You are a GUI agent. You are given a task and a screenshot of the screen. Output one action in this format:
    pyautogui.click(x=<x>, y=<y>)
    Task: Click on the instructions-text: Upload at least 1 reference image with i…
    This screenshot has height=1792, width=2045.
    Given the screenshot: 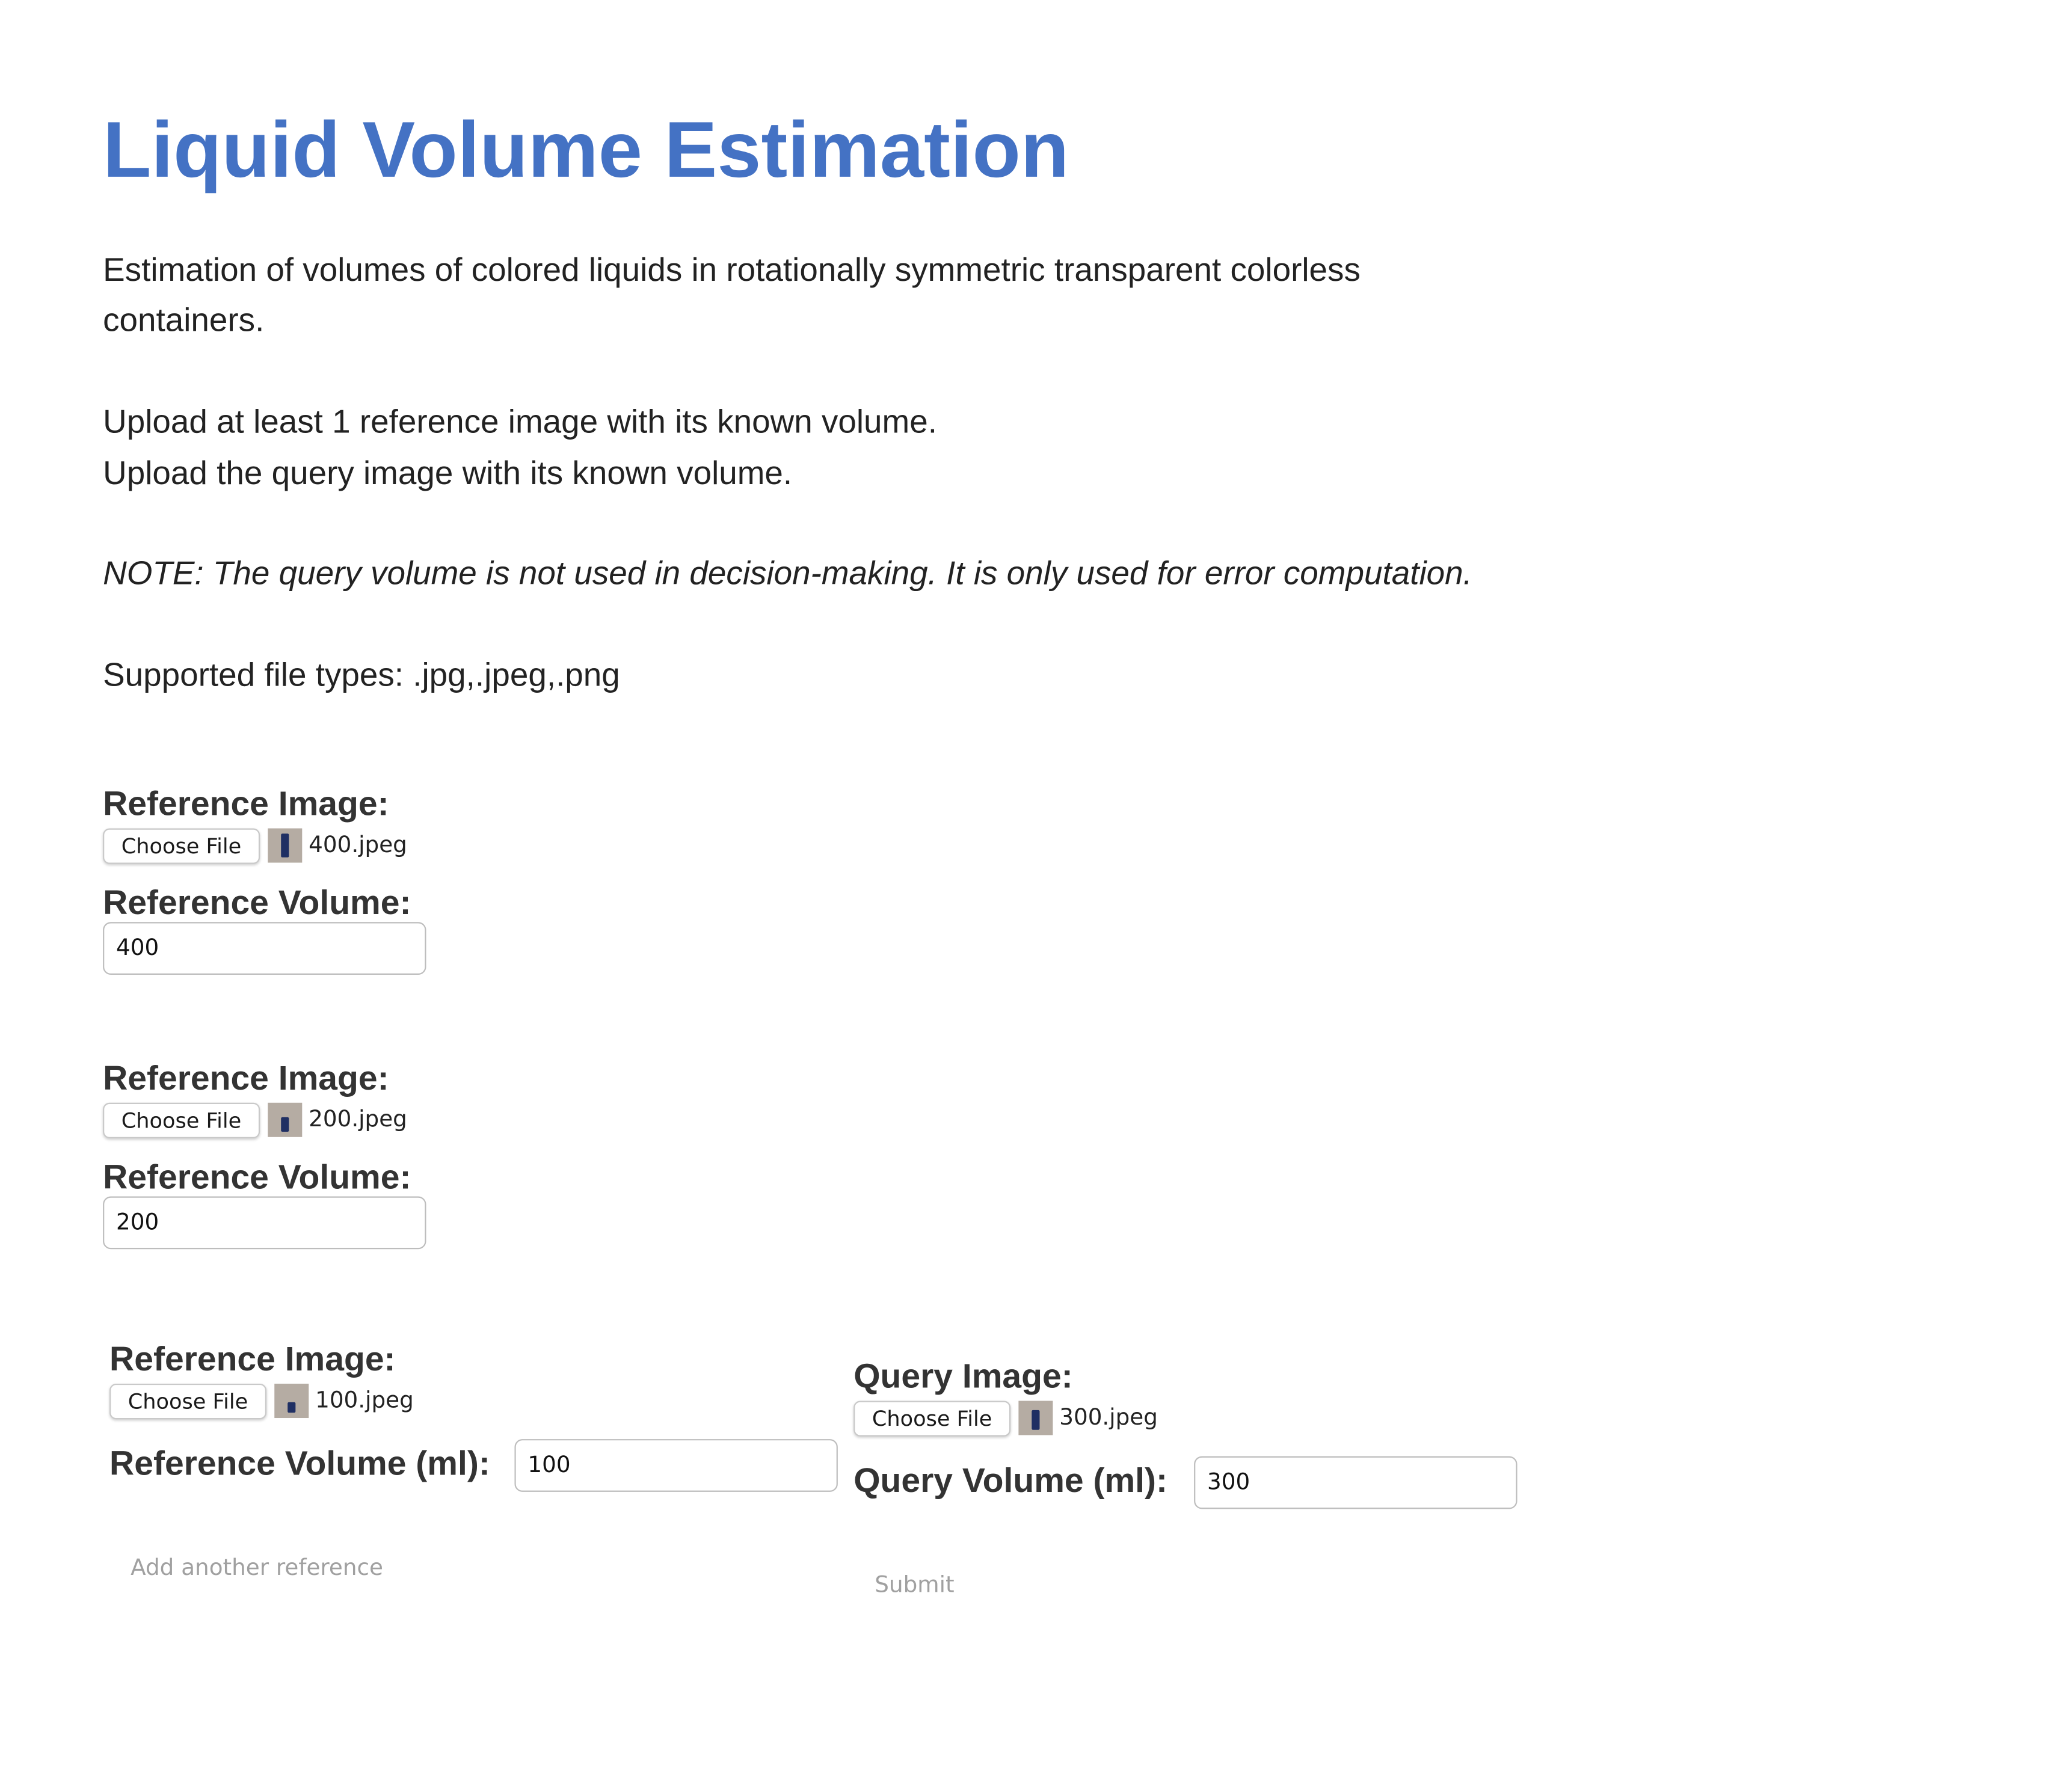 What is the action you would take?
    pyautogui.click(x=815, y=448)
    